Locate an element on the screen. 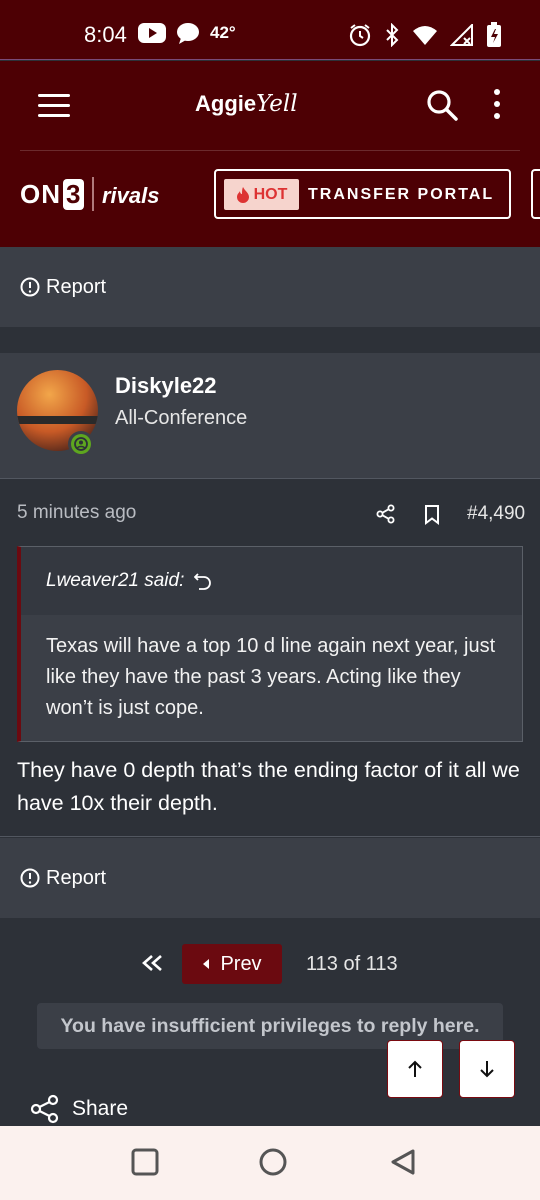 The height and width of the screenshot is (1200, 540). scroll-down-button is located at coordinates (487, 1069).